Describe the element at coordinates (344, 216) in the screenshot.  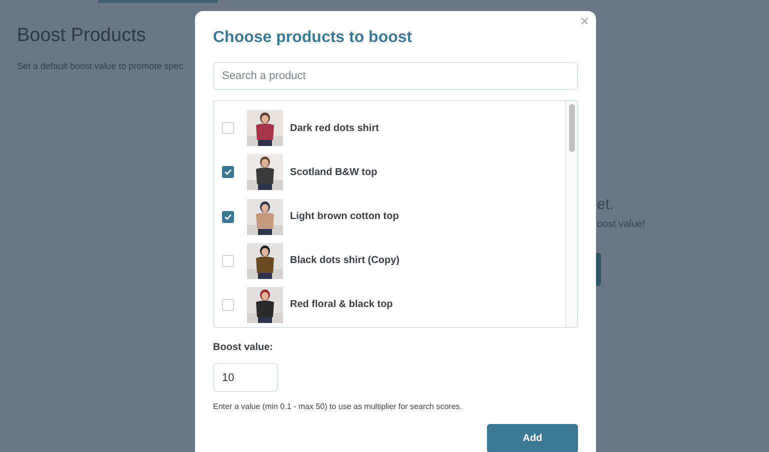
I see `product-name: Light brown cotton top` at that location.